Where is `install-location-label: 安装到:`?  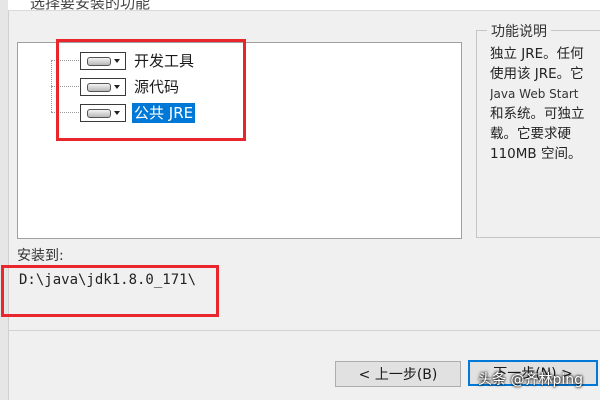
install-location-label: 安装到: is located at coordinates (40, 256).